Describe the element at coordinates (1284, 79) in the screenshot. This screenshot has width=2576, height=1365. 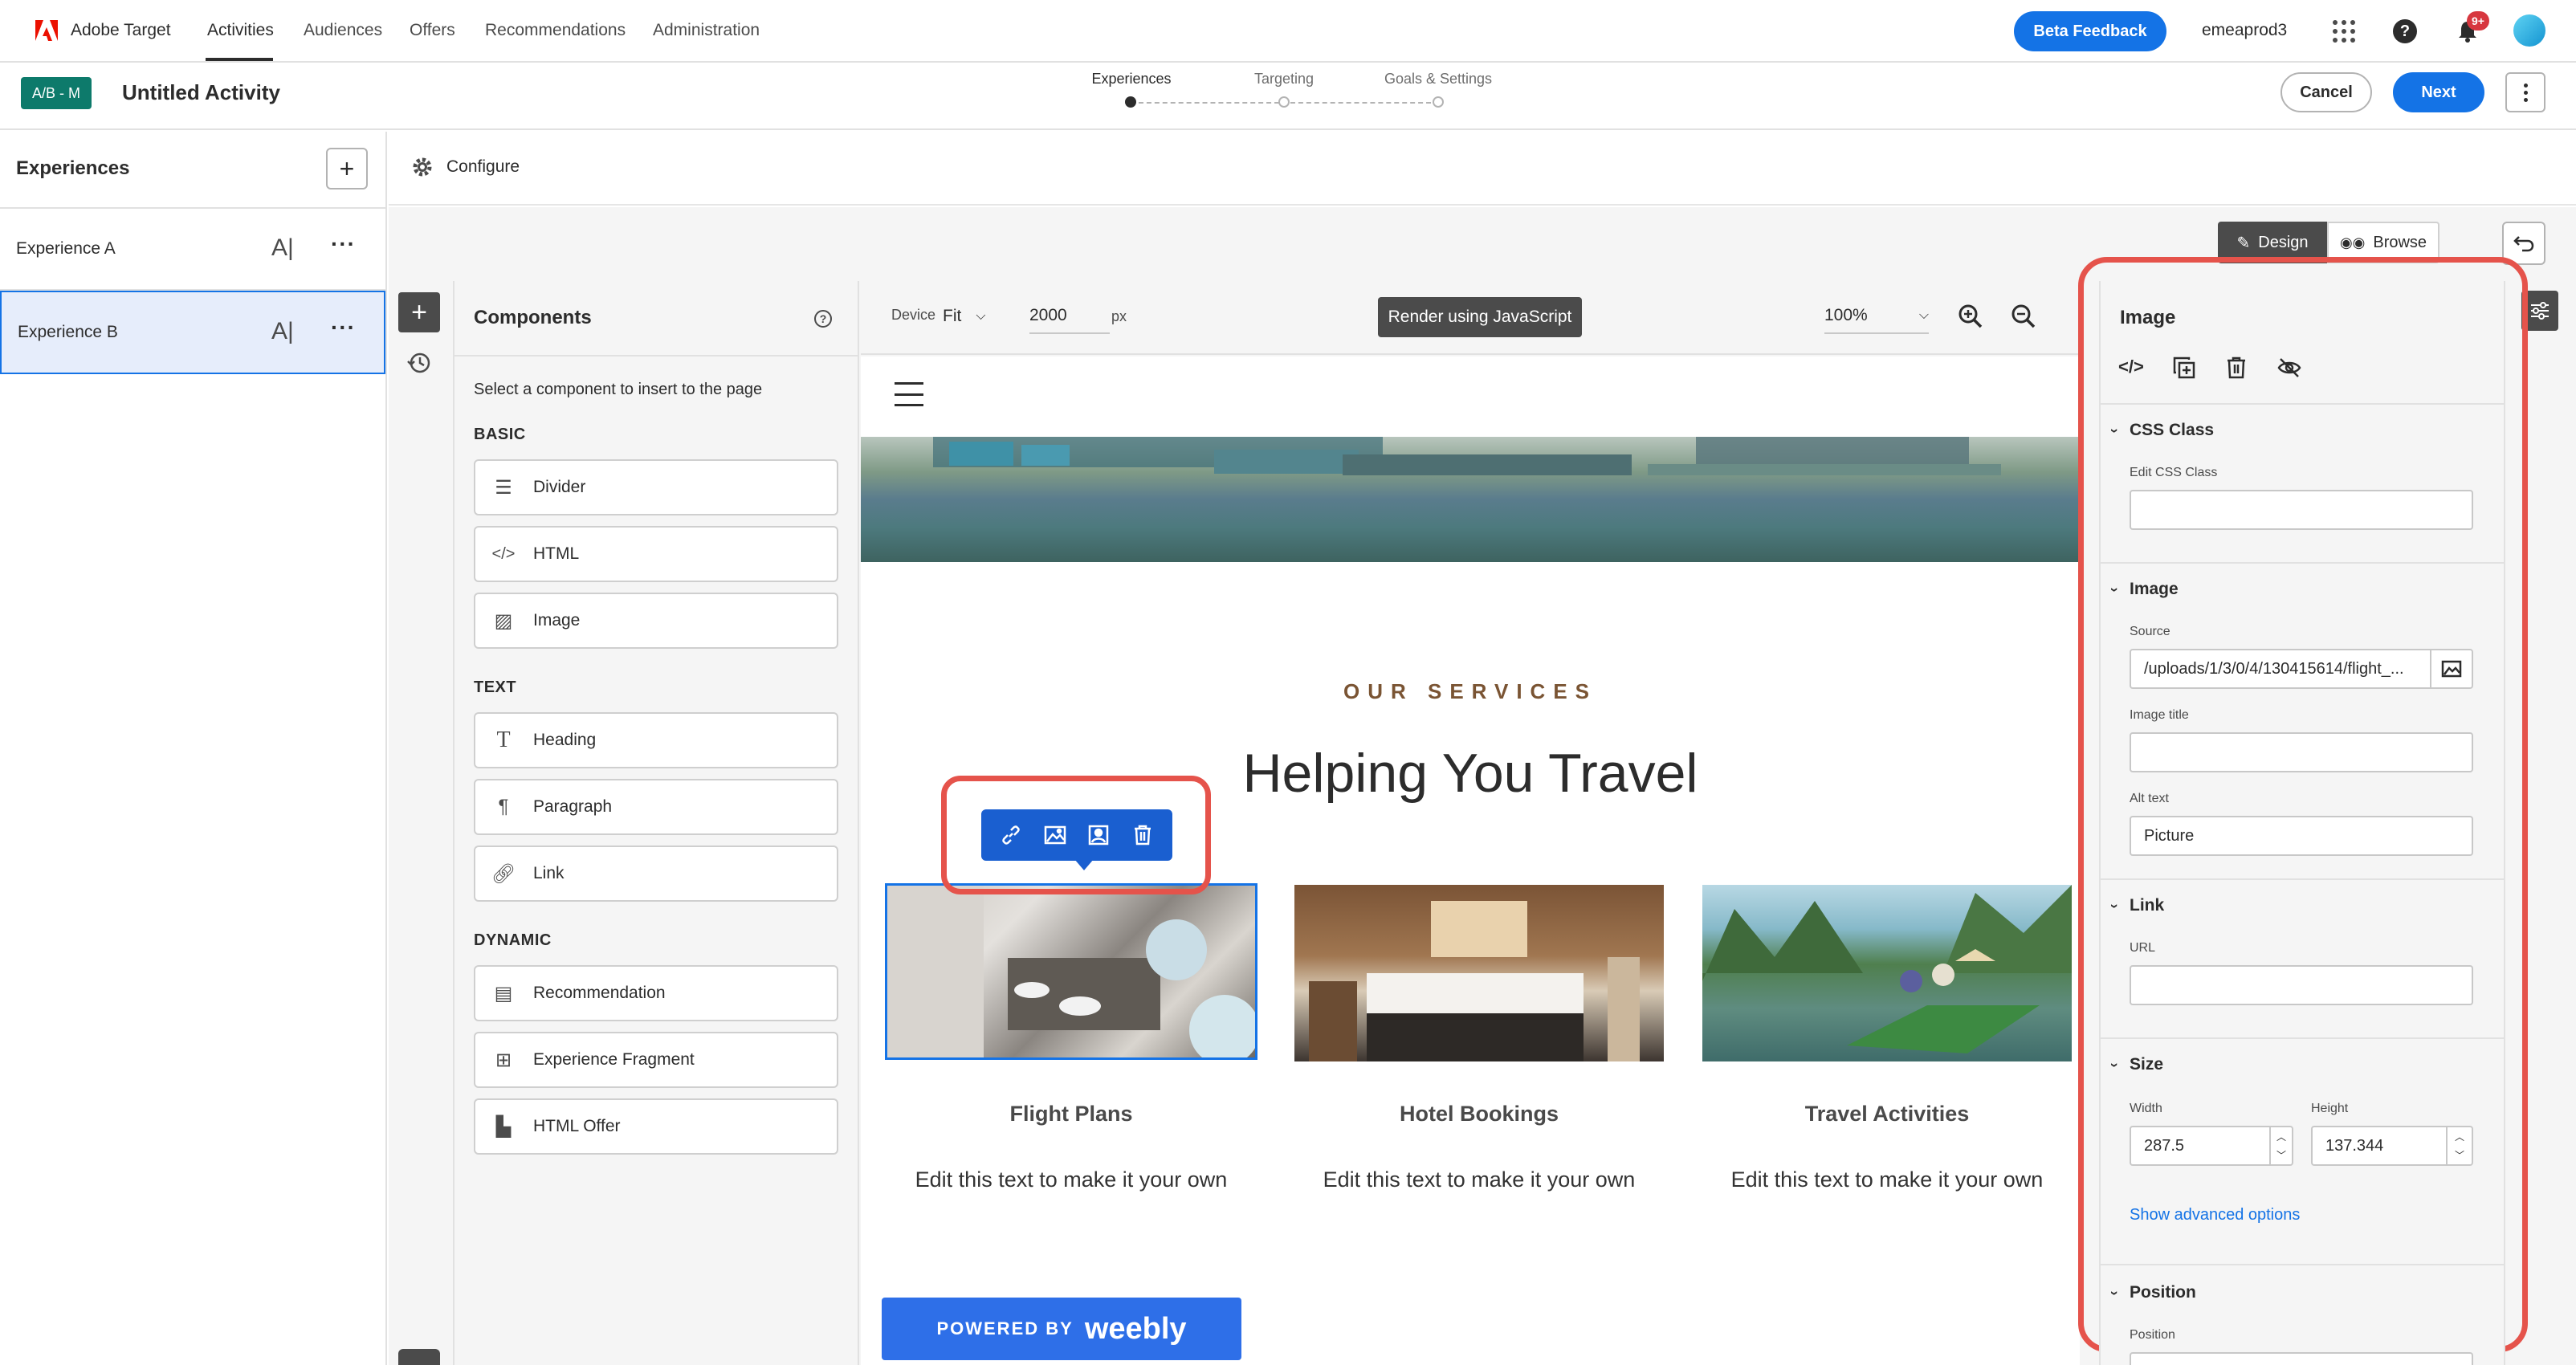
I see `step-targeting: Targeting` at that location.